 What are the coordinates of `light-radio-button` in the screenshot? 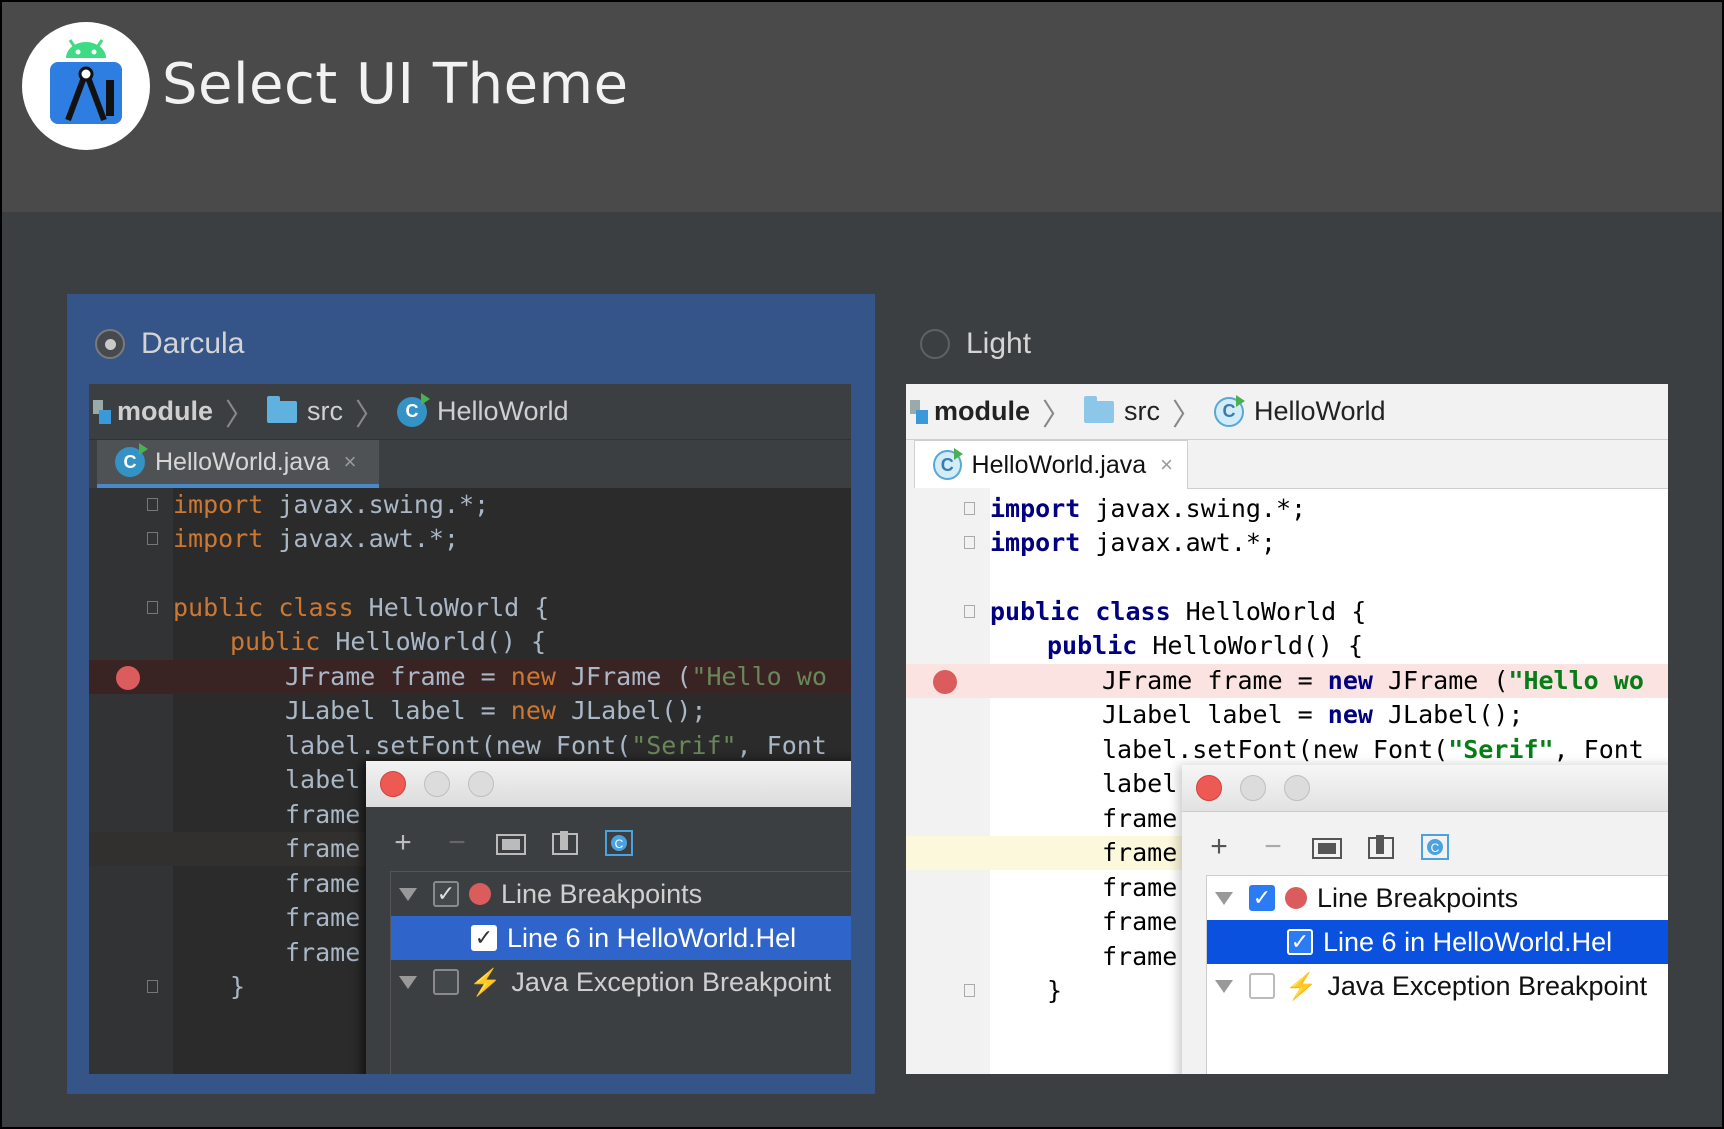 It's located at (935, 344).